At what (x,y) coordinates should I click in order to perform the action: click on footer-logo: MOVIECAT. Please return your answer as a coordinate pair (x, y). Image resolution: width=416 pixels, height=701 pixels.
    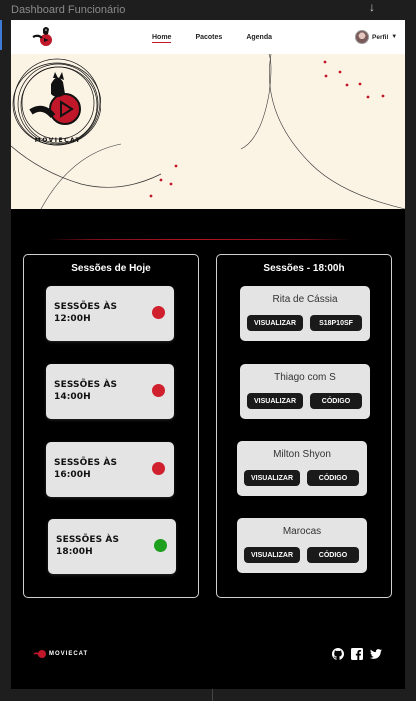
    Looking at the image, I should click on (60, 654).